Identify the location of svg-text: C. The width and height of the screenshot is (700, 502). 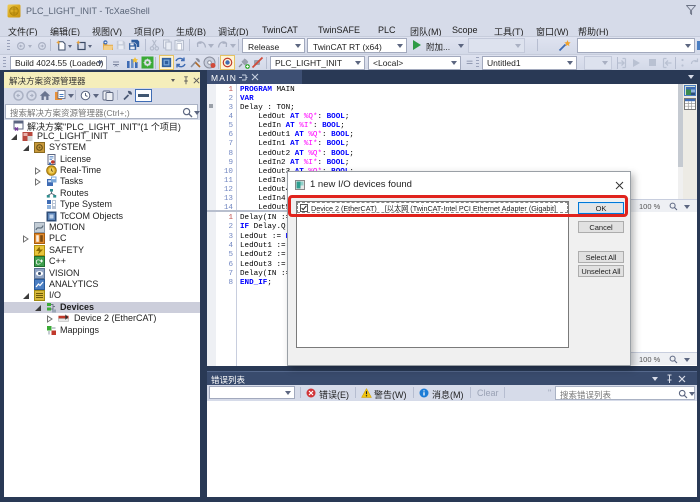
(39, 262).